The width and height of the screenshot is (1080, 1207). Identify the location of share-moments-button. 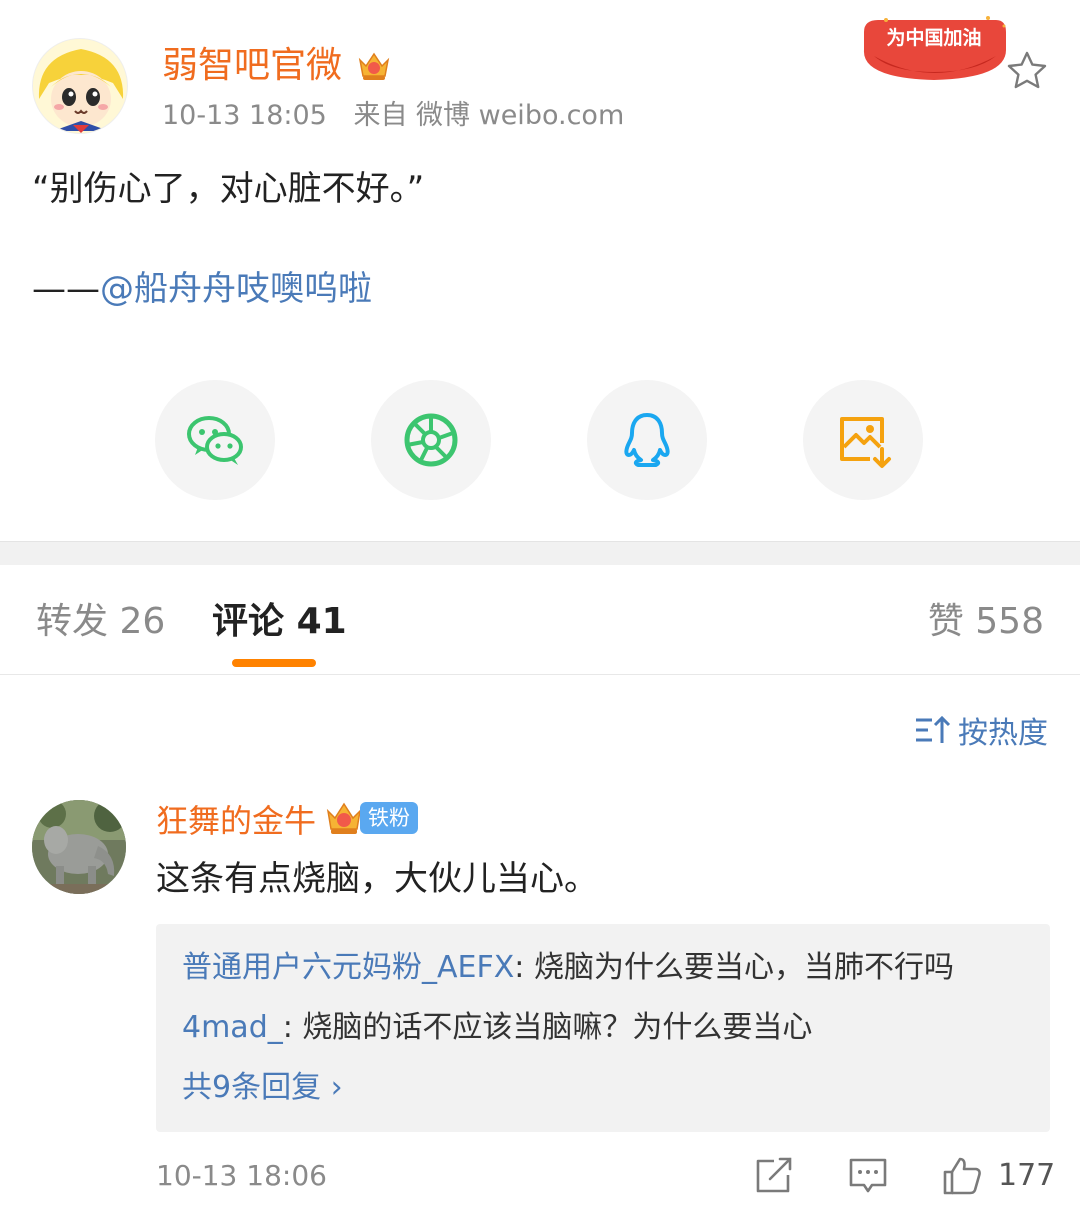
(431, 440).